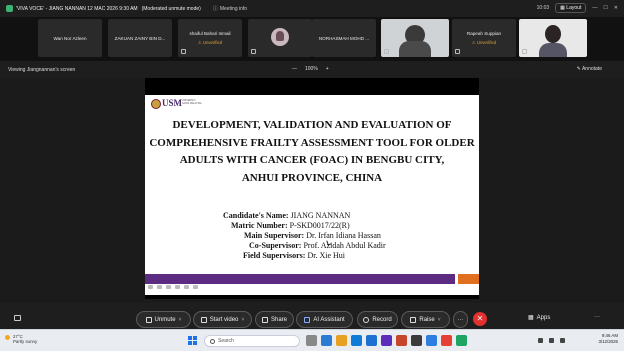 The image size is (624, 351). I want to click on wifi-icon, so click(540, 340).